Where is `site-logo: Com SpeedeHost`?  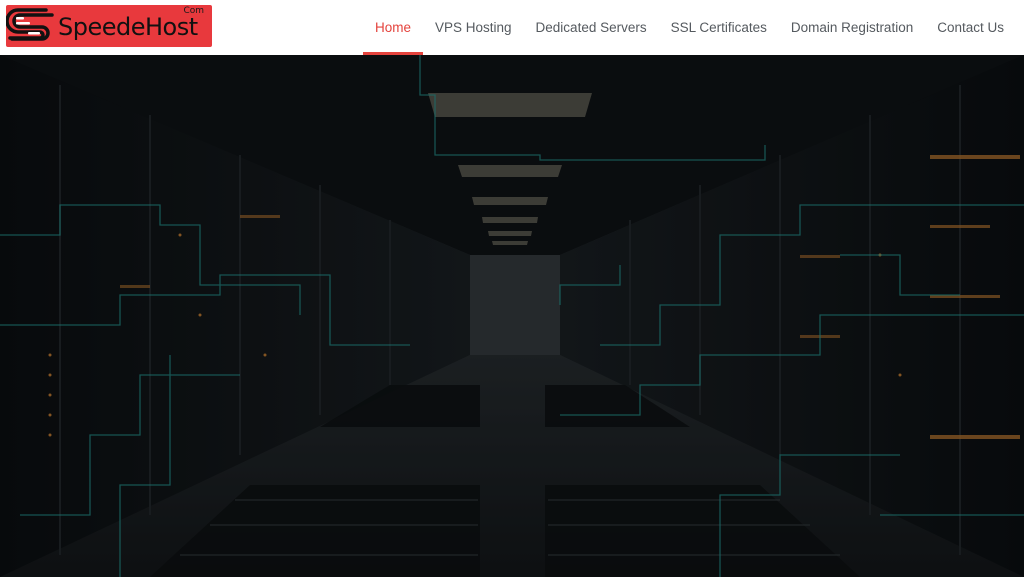
site-logo: Com SpeedeHost is located at coordinates (109, 26).